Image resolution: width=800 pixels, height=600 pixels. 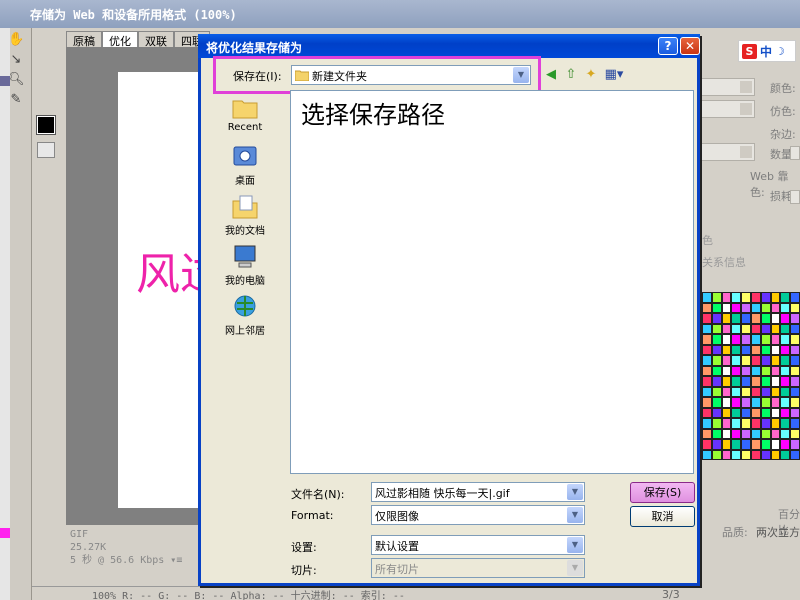 I want to click on moon-icon: ☽, so click(x=780, y=51).